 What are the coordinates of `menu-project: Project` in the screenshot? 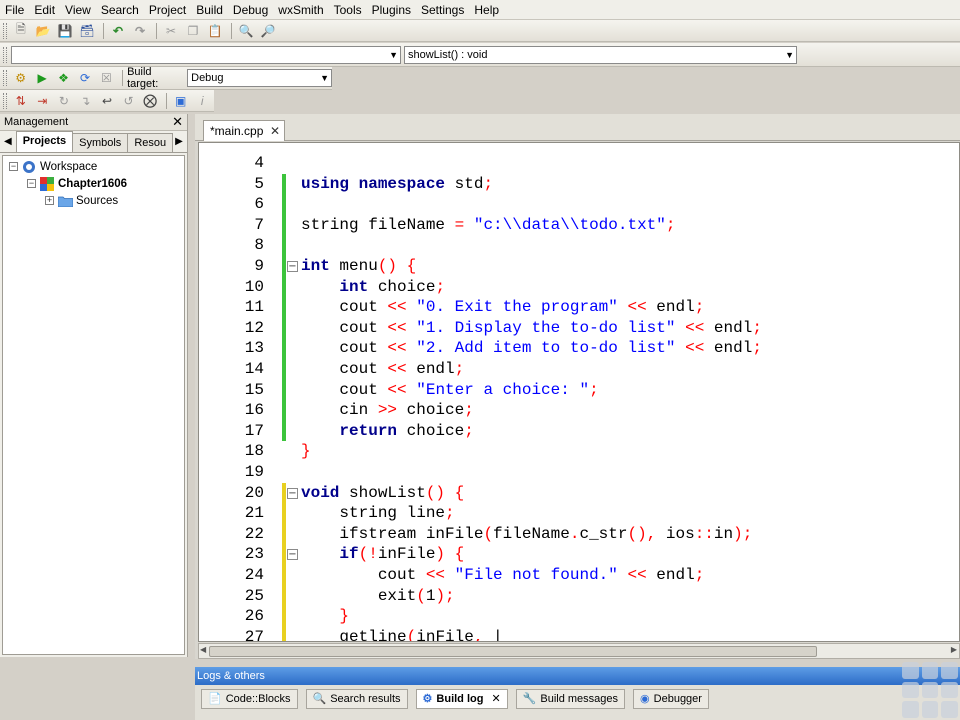 It's located at (167, 10).